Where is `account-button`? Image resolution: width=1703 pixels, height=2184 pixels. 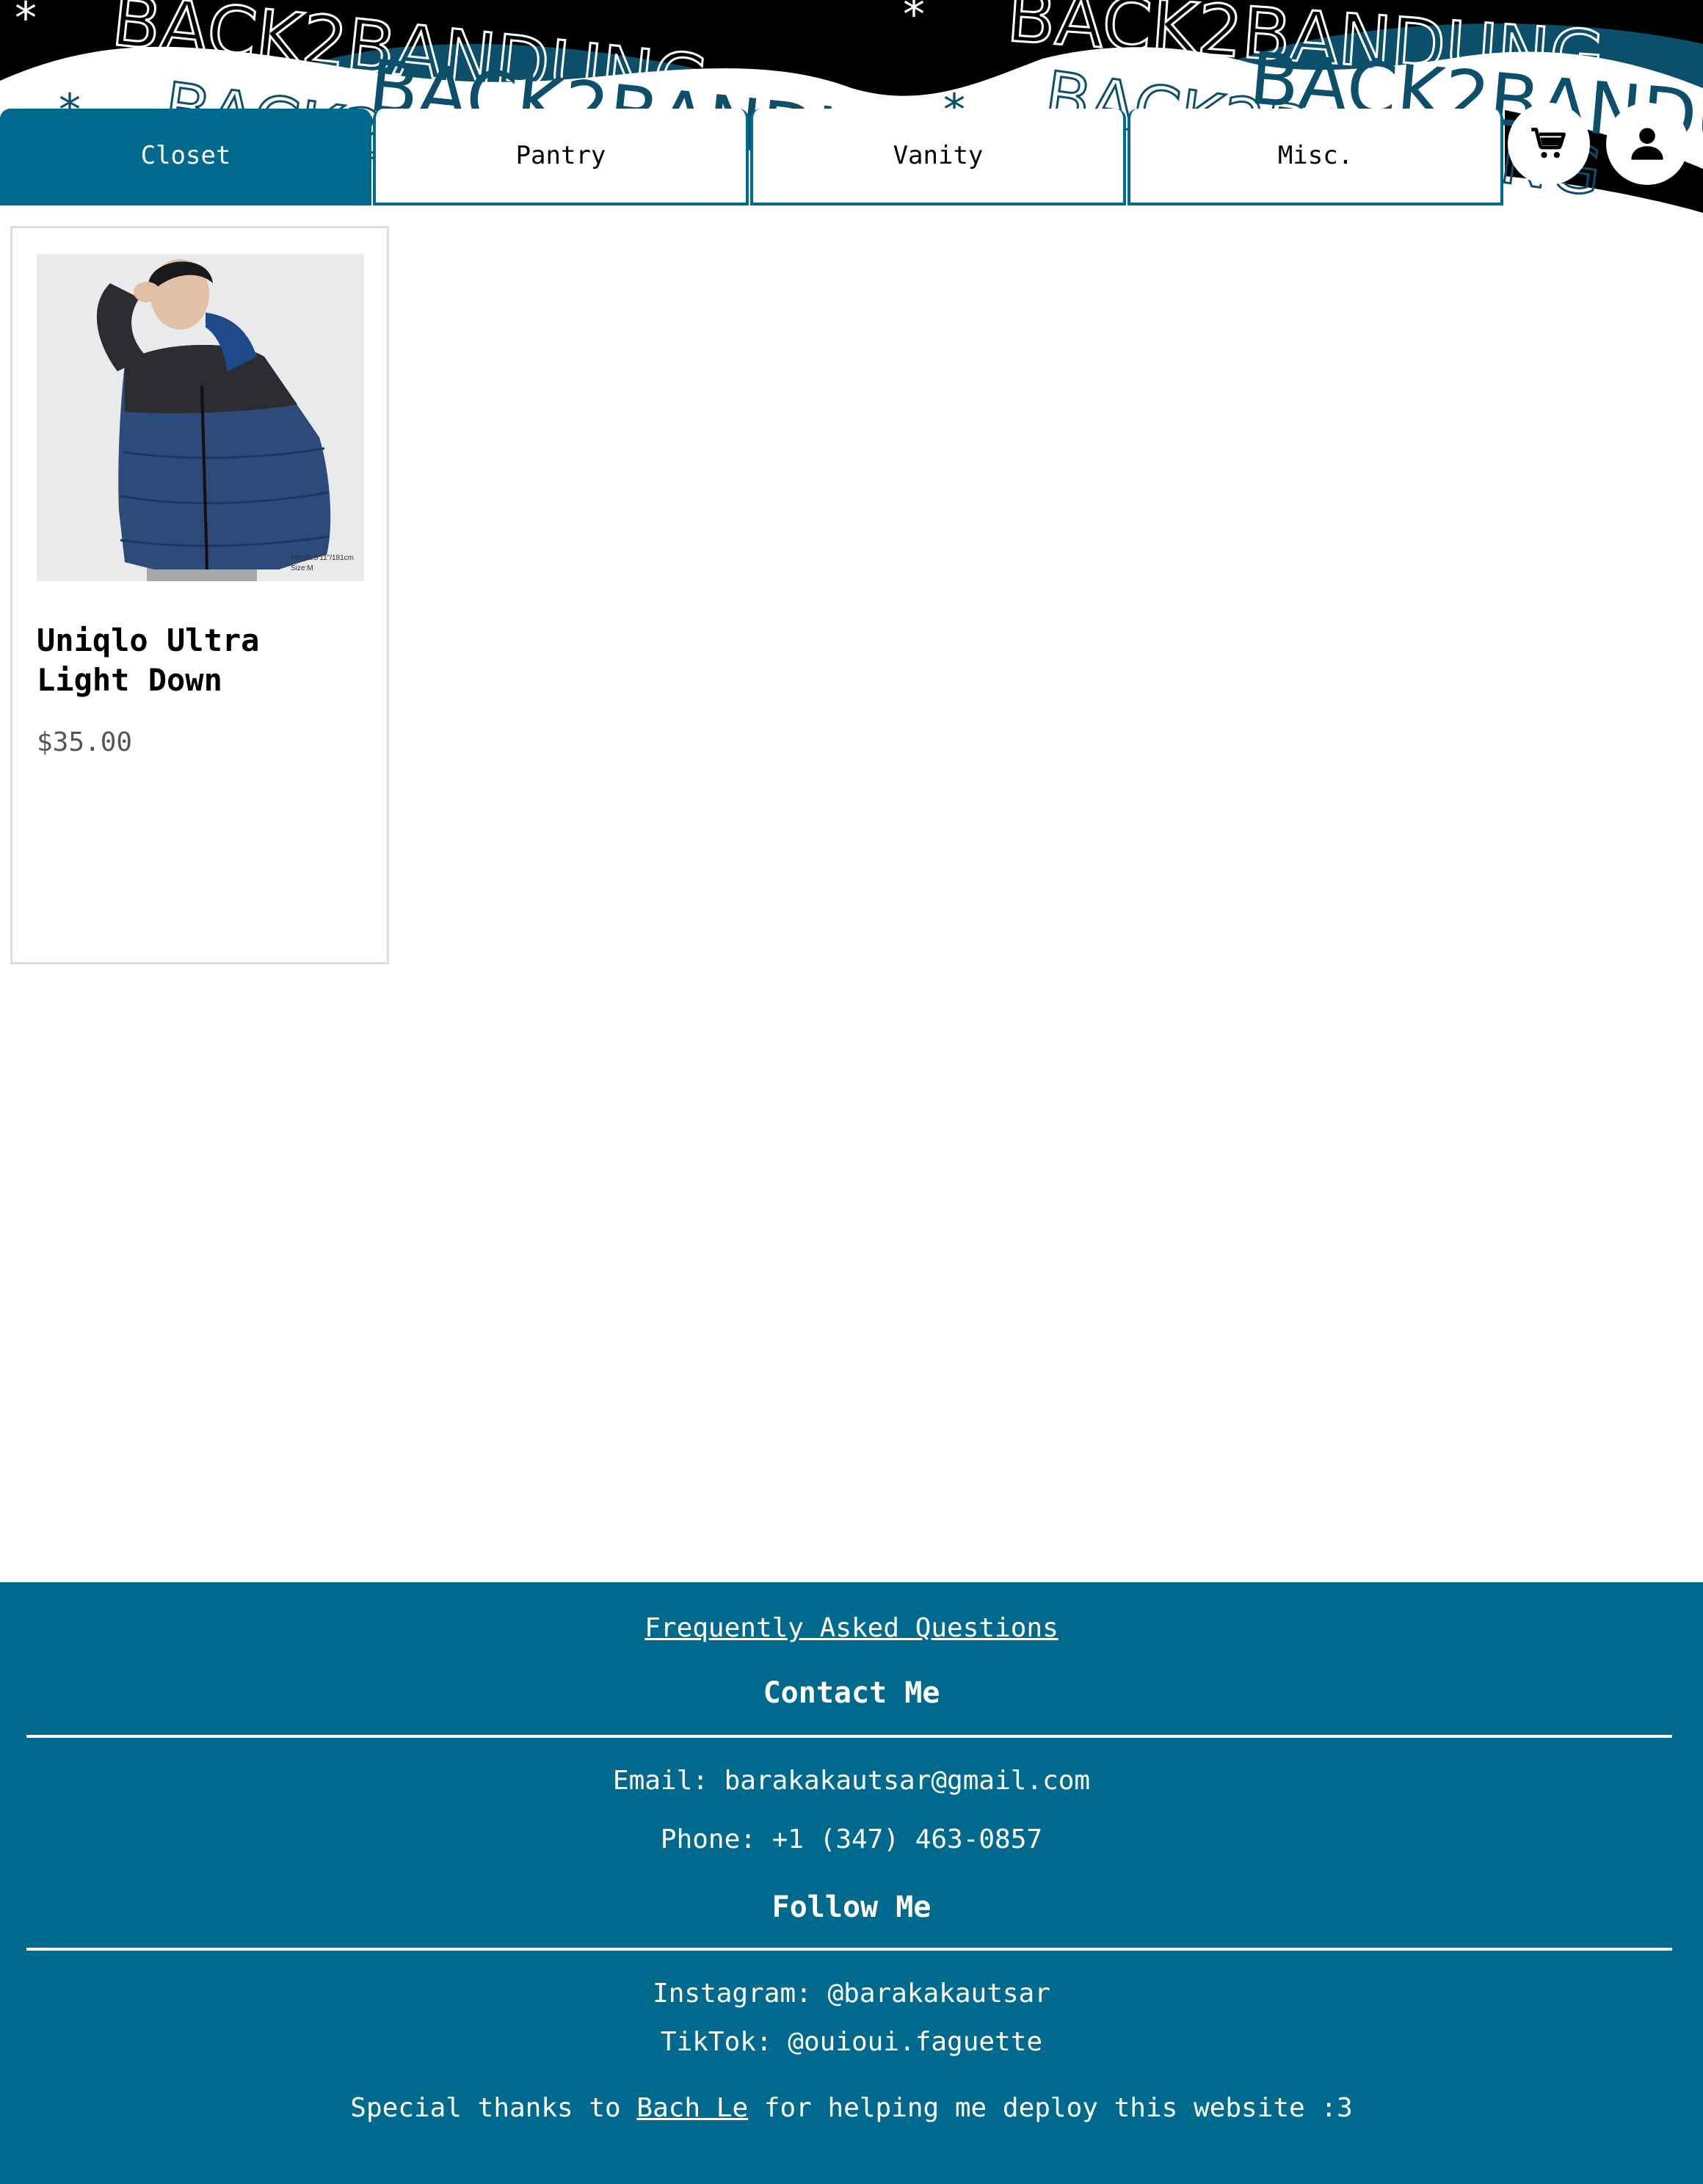
account-button is located at coordinates (1647, 144).